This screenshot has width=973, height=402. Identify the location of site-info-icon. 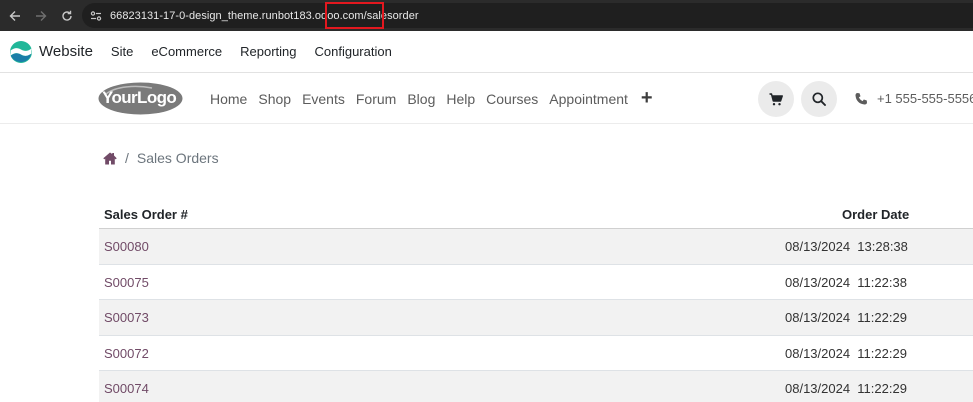
(96, 15).